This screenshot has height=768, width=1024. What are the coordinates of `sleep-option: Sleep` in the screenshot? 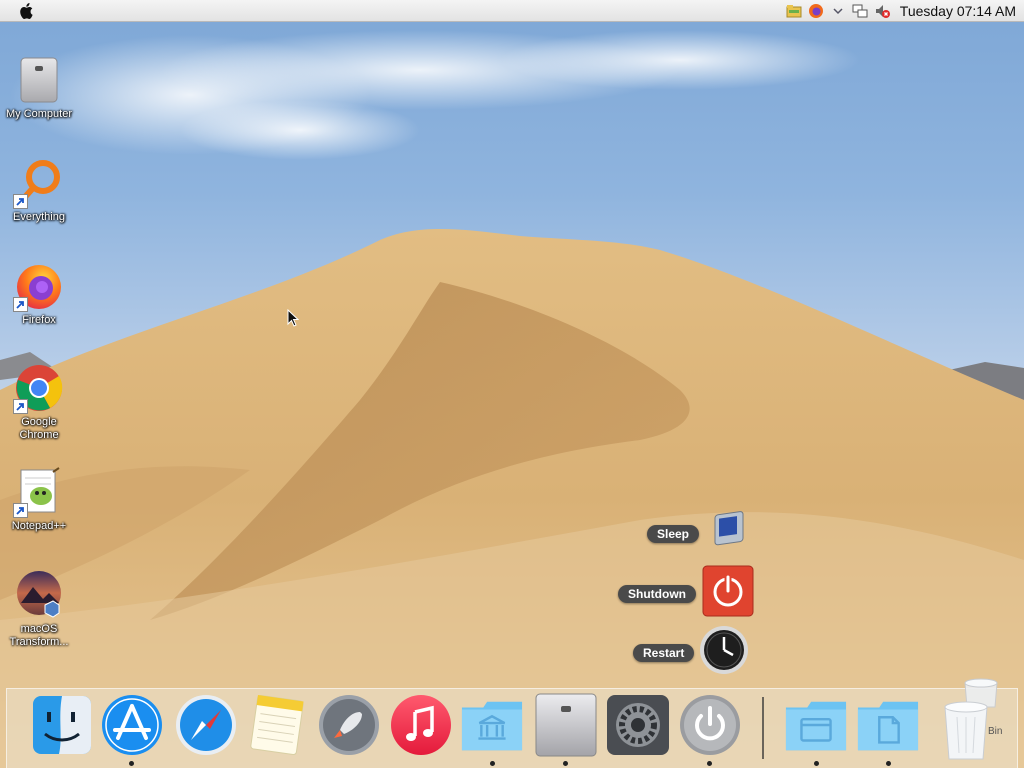 It's located at (699, 533).